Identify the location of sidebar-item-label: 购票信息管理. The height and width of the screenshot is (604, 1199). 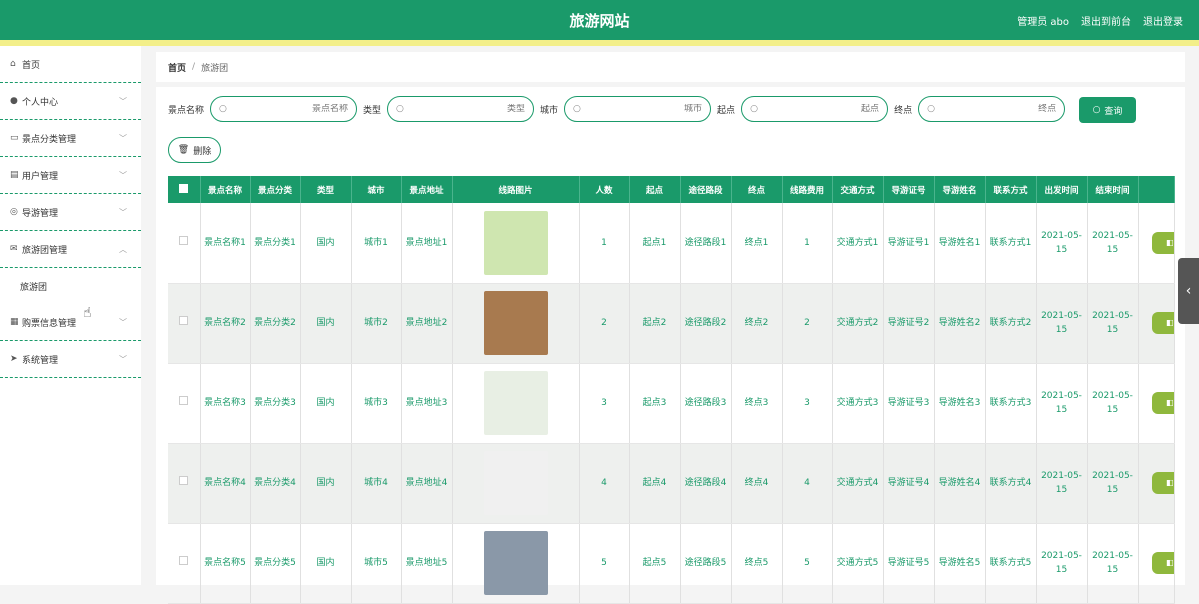
(49, 323).